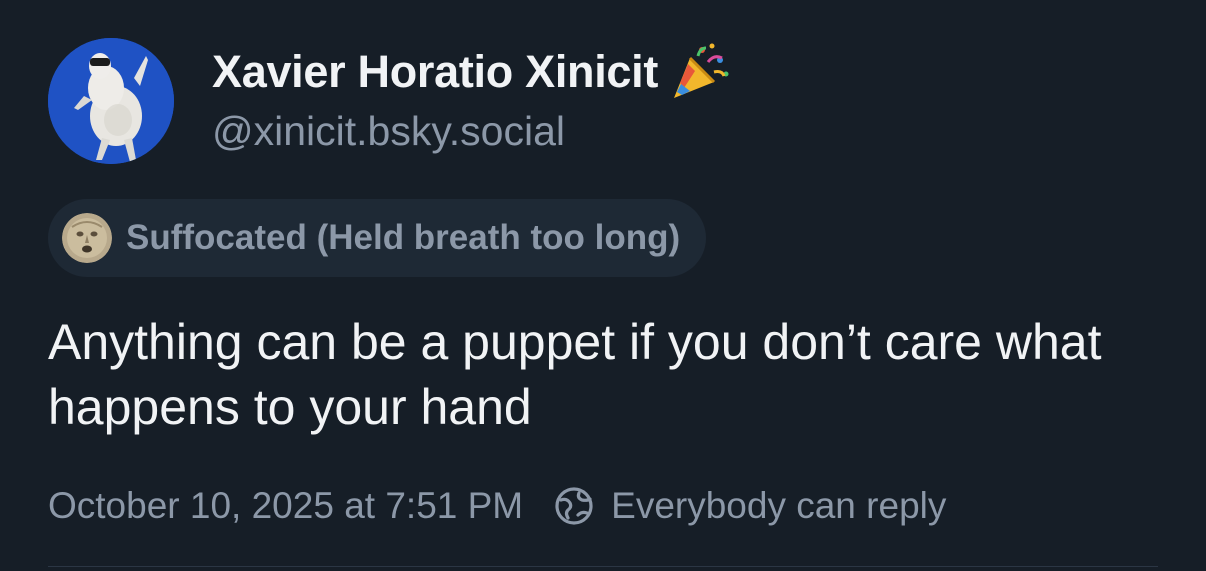 The height and width of the screenshot is (571, 1206). Describe the element at coordinates (388, 131) in the screenshot. I see `author-handle: @xinicit.bsky.social` at that location.